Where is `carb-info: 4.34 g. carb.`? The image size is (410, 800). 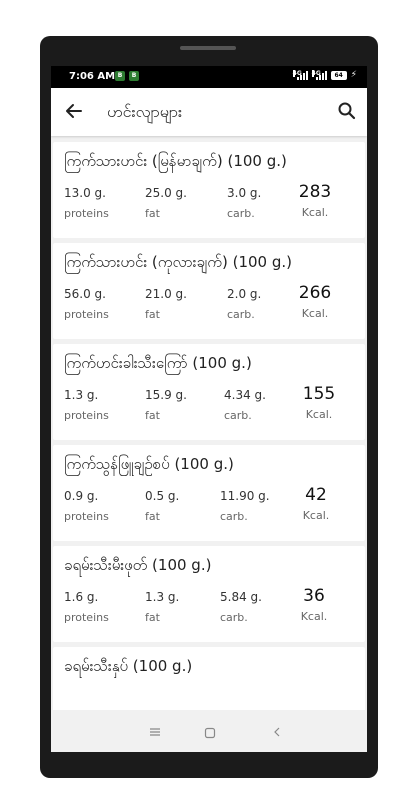
carb-info: 4.34 g. carb. is located at coordinates (245, 405).